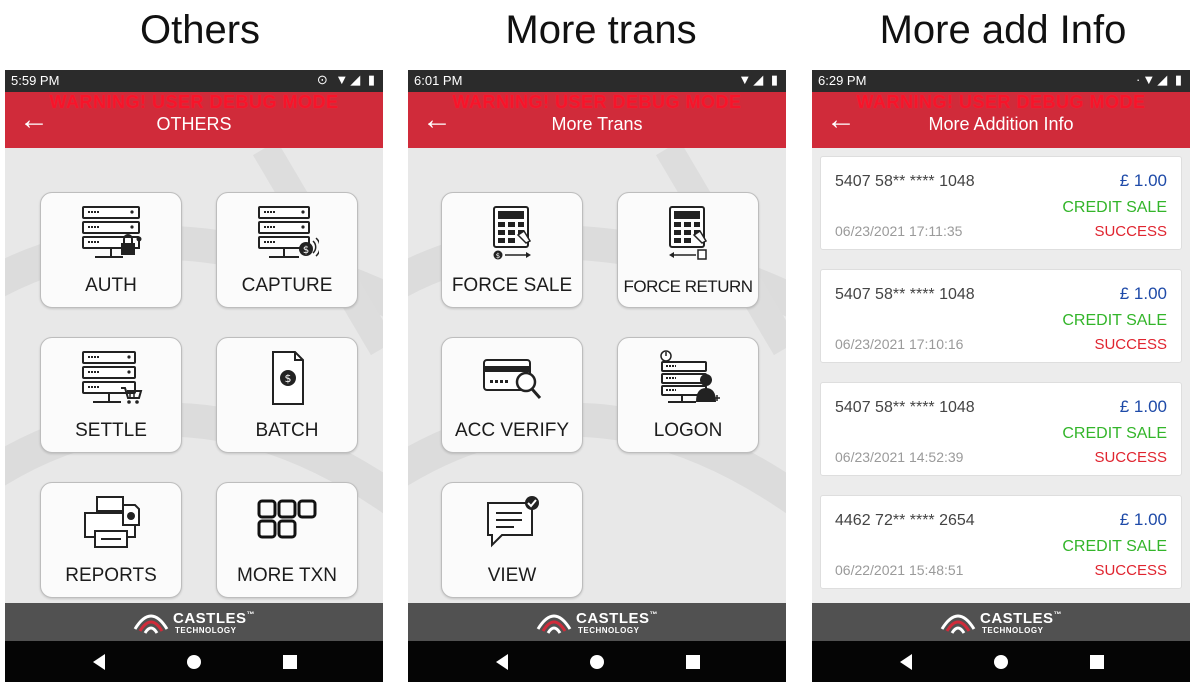 The height and width of the screenshot is (682, 1198). Describe the element at coordinates (688, 233) in the screenshot. I see `keypad-return-icon` at that location.